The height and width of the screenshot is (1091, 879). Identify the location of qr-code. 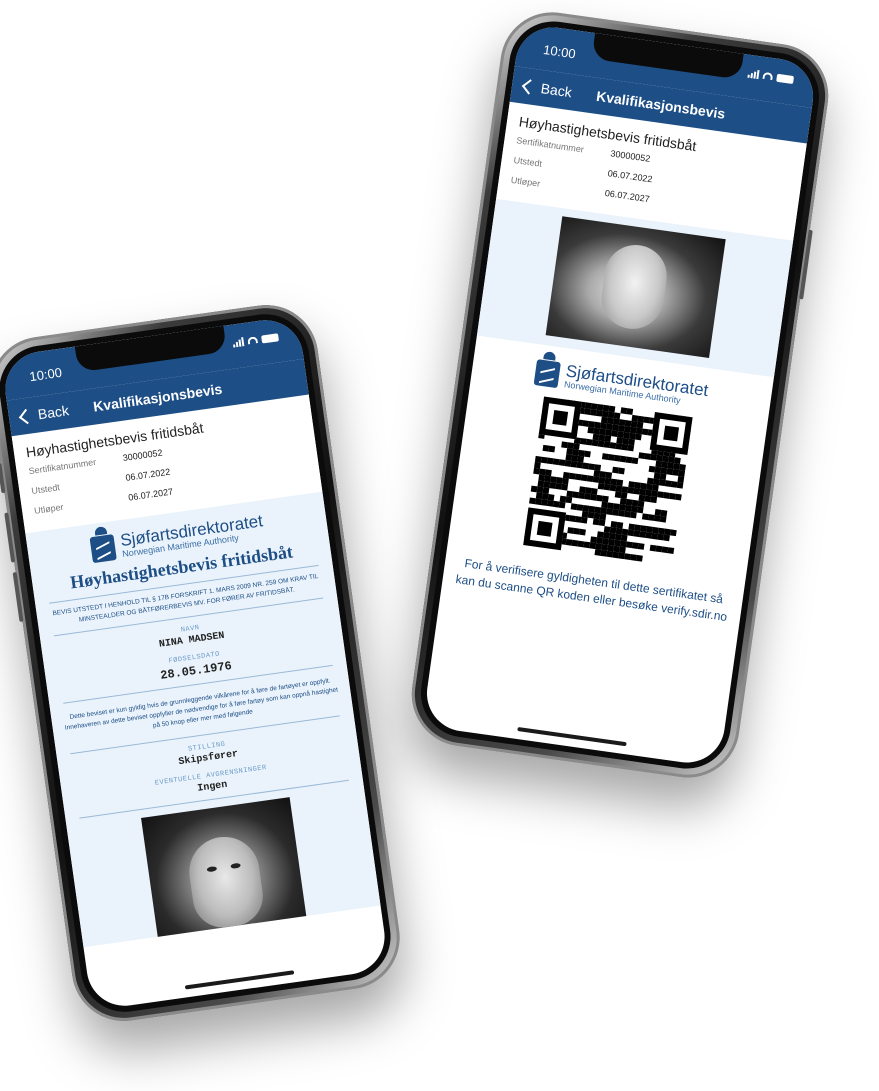
(608, 481).